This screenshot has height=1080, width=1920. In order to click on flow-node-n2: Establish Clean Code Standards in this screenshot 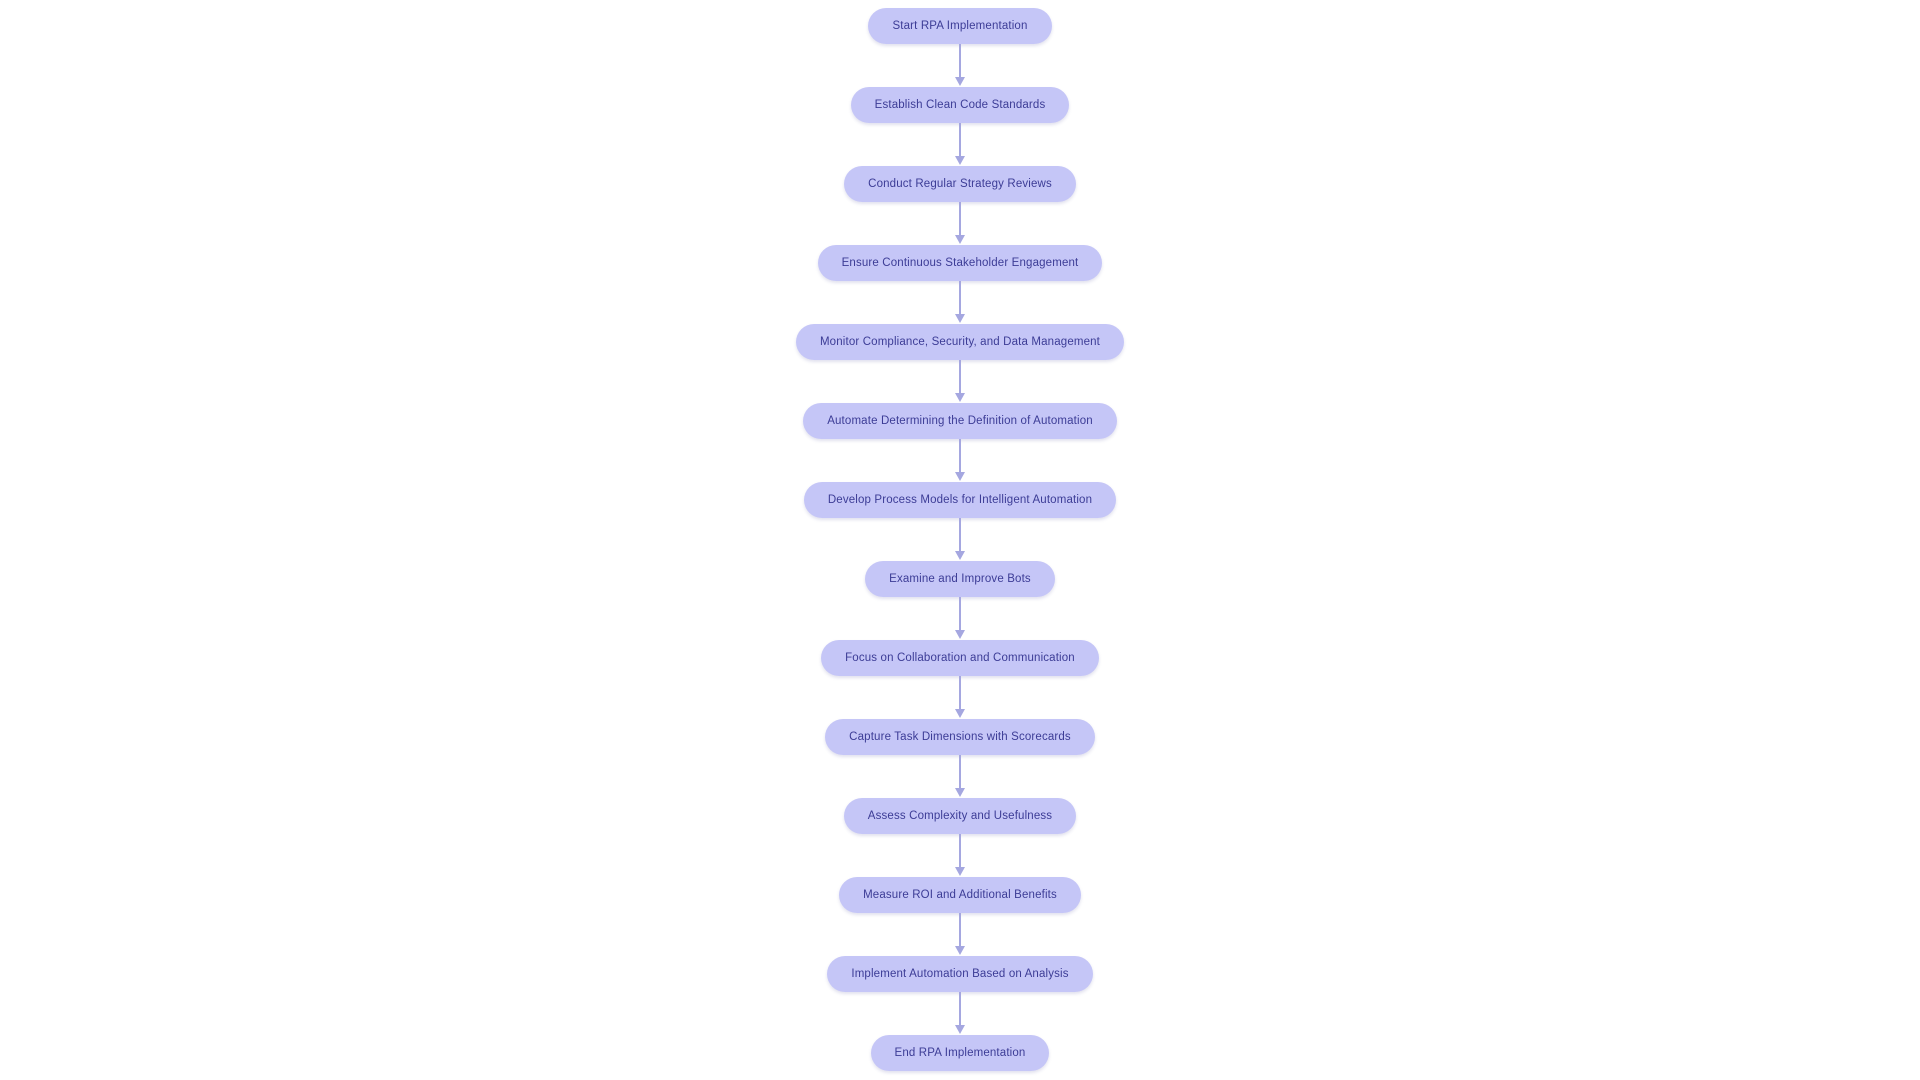, I will do `click(960, 105)`.